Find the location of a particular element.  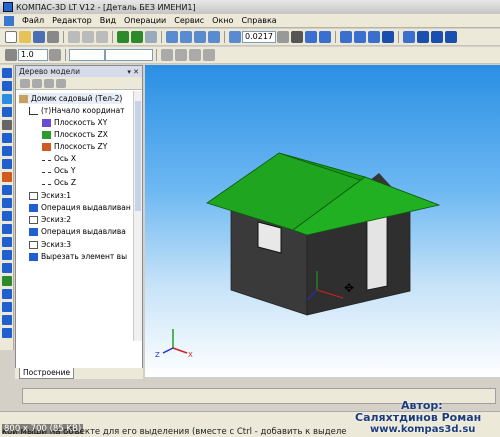

scrollbar-thumb is located at coordinates (138, 156).